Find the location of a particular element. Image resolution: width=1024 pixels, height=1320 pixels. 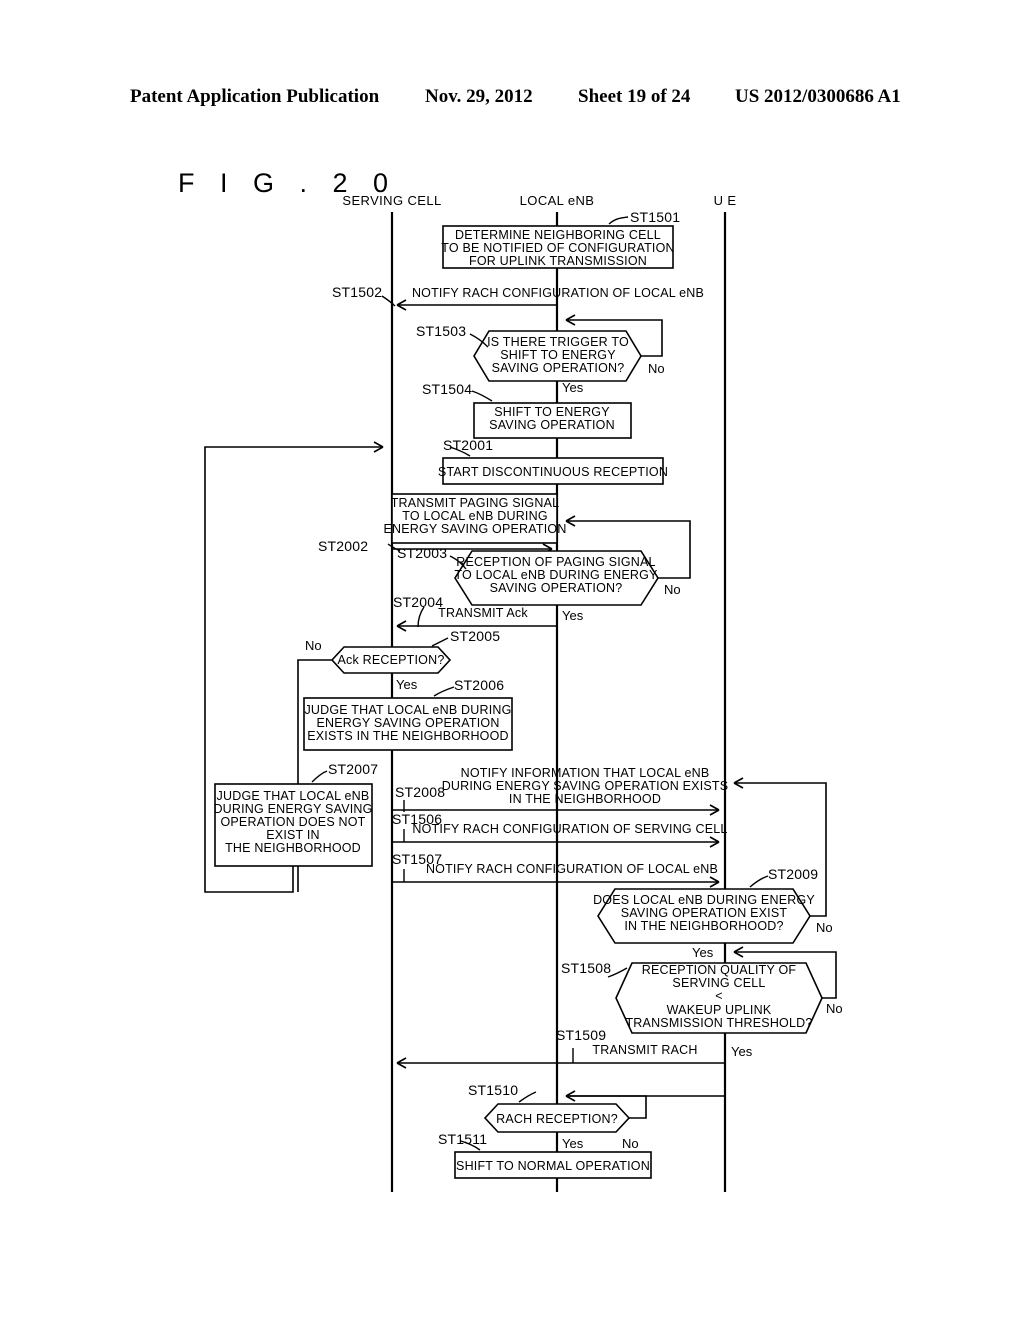

branch-label-st2009-yes: Yes is located at coordinates (703, 952).